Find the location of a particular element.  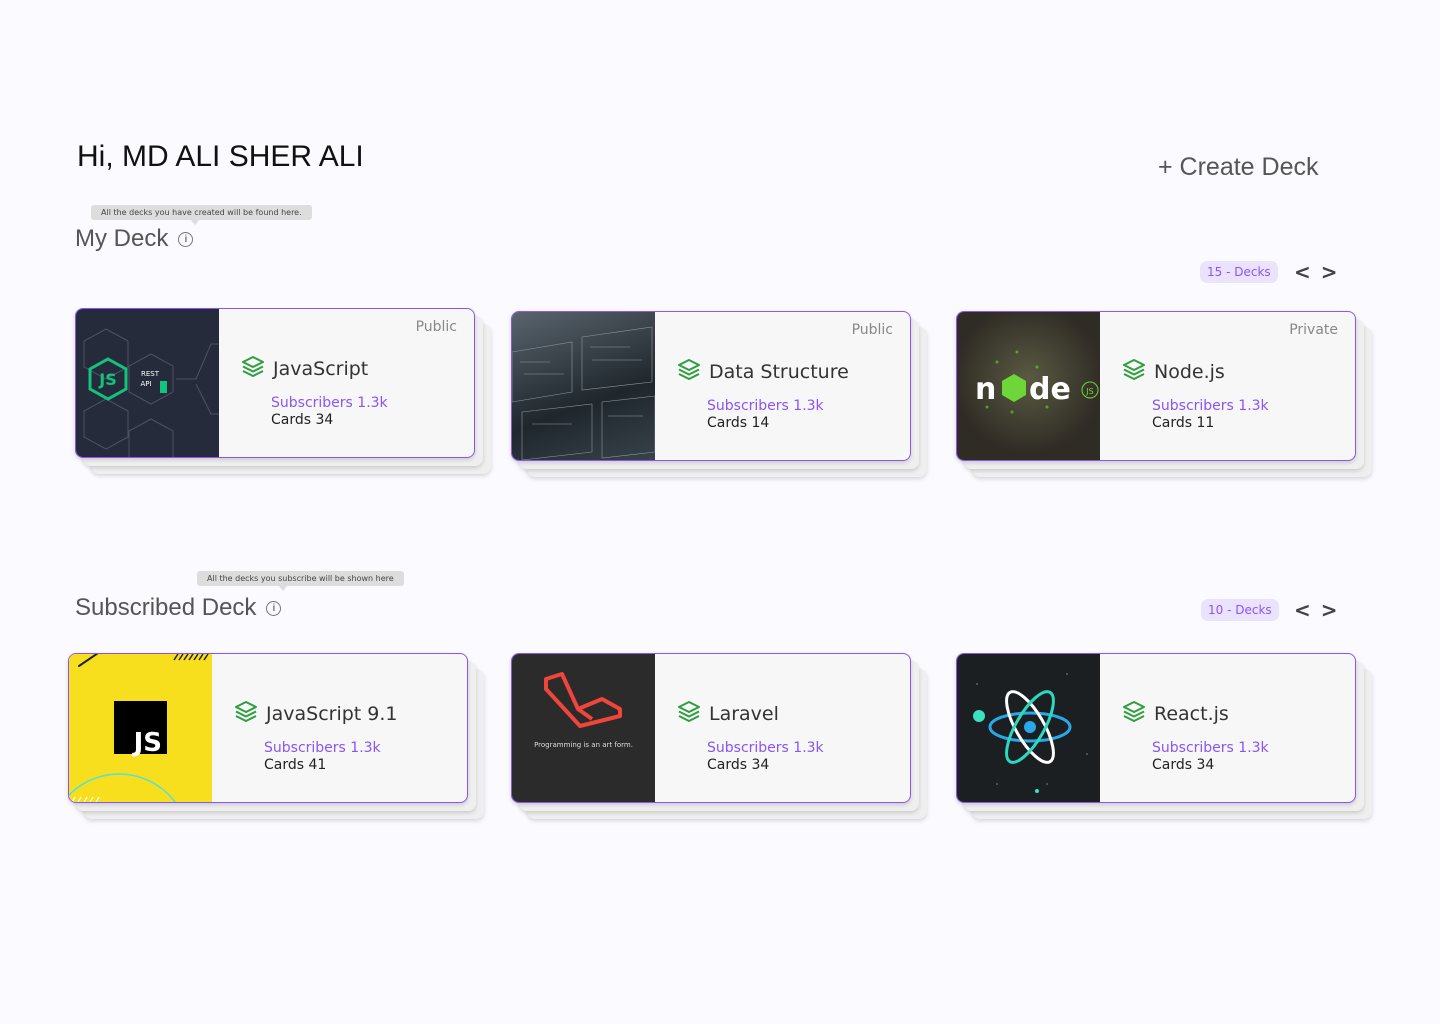

deck-card: React.js Subscribers 1.3k Cards 34 is located at coordinates (1164, 736).